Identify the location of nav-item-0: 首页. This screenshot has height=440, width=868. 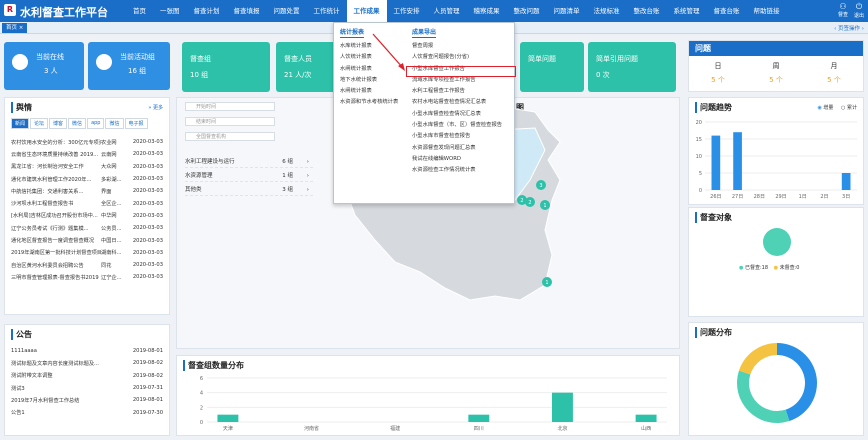
(139, 11).